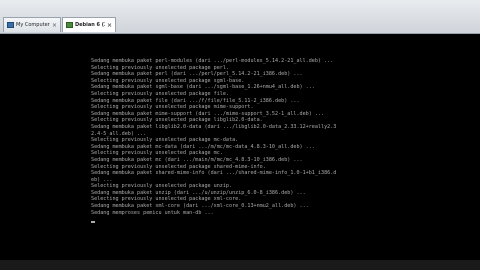 This screenshot has height=270, width=480. What do you see at coordinates (240, 17) in the screenshot?
I see `tab-bar: My Computer × Debian 6 (32) ×` at bounding box center [240, 17].